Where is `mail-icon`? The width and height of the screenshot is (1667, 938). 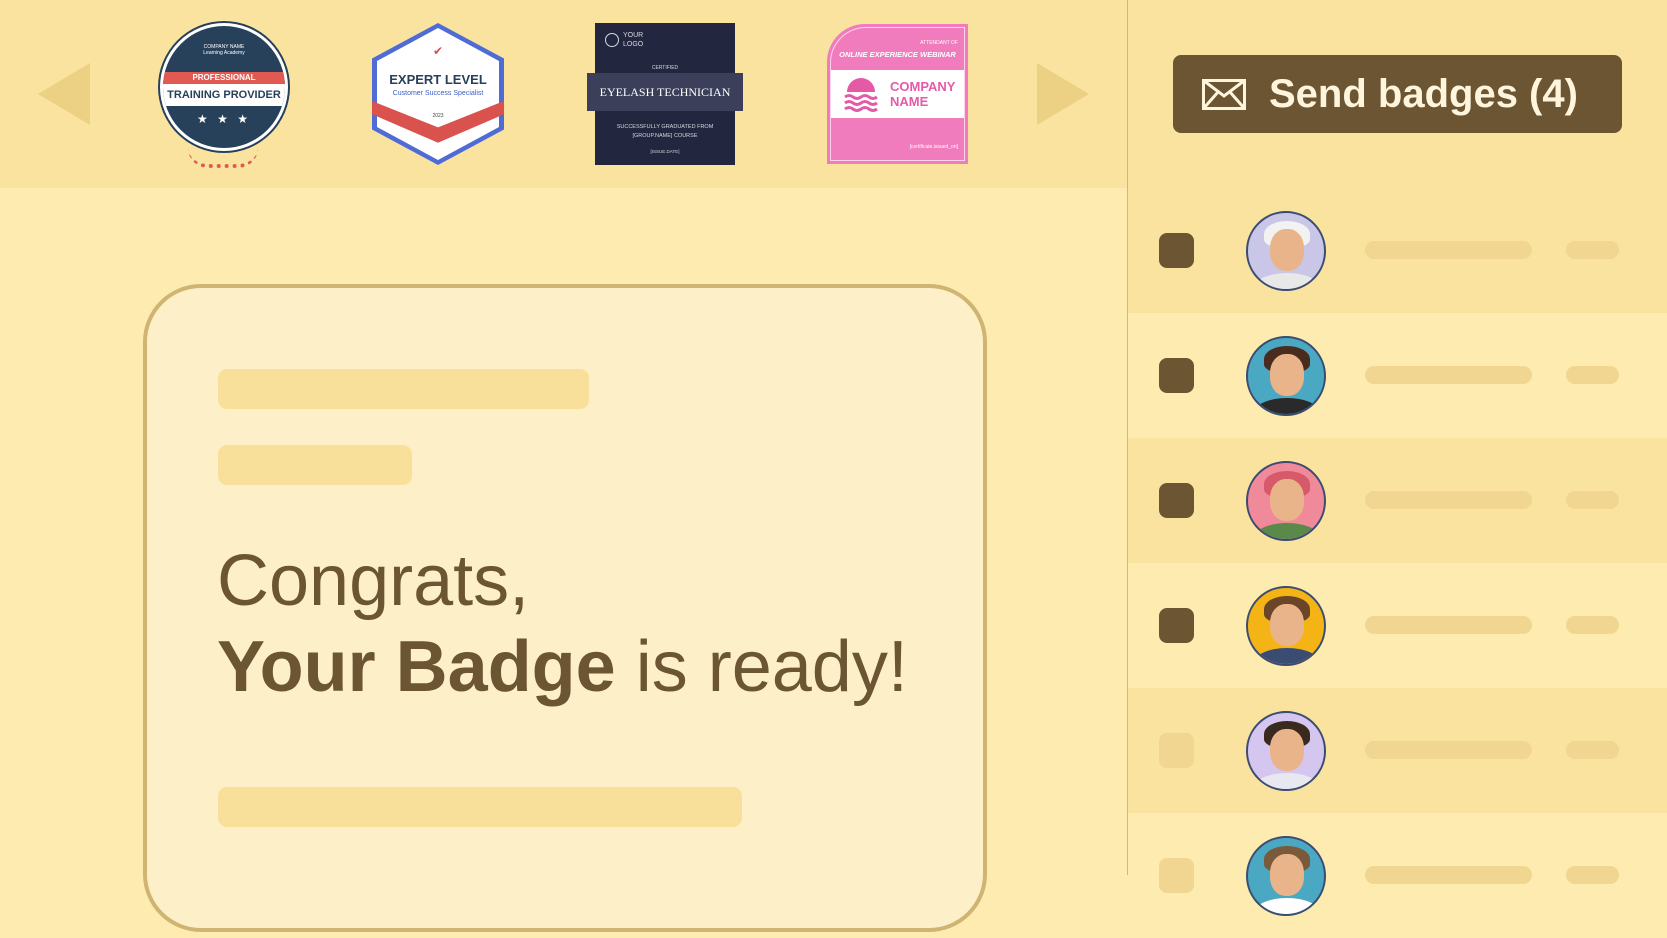
mail-icon is located at coordinates (1224, 94).